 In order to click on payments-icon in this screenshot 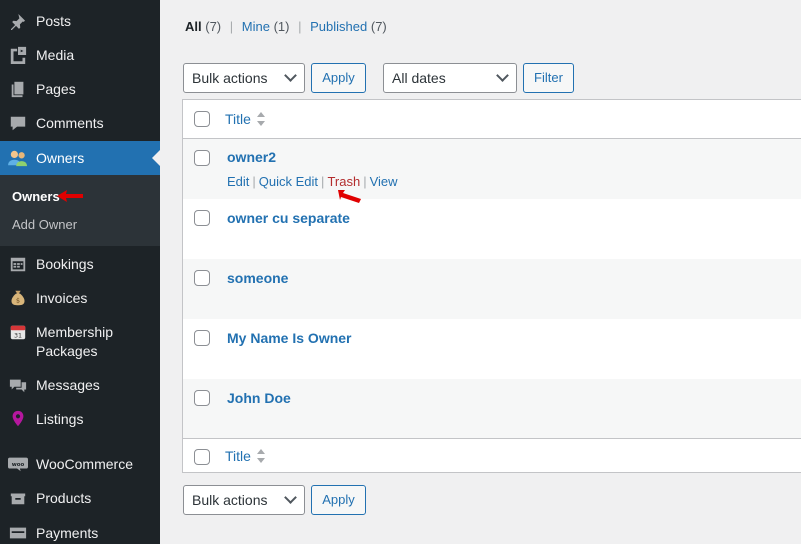, I will do `click(18, 533)`.